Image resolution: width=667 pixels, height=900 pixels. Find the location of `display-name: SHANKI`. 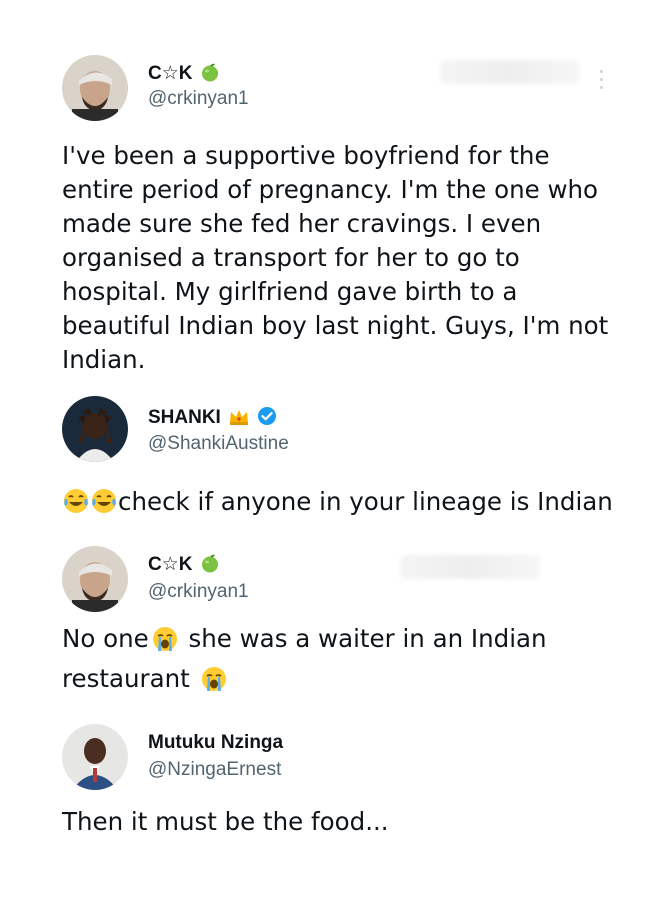

display-name: SHANKI is located at coordinates (212, 419).